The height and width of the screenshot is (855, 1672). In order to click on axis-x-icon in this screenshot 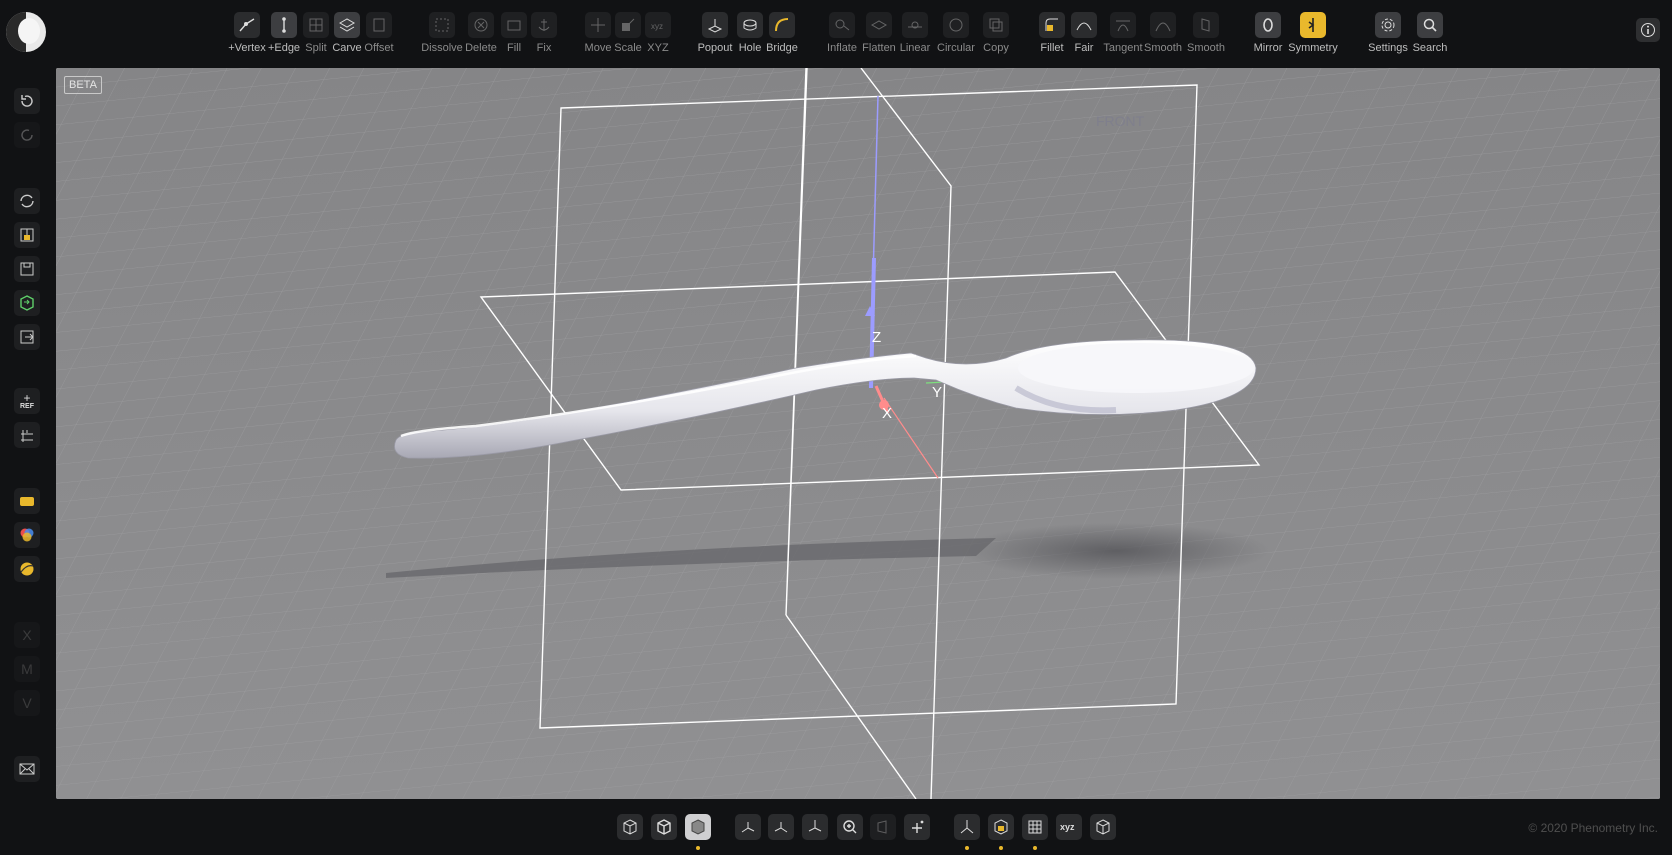, I will do `click(748, 827)`.